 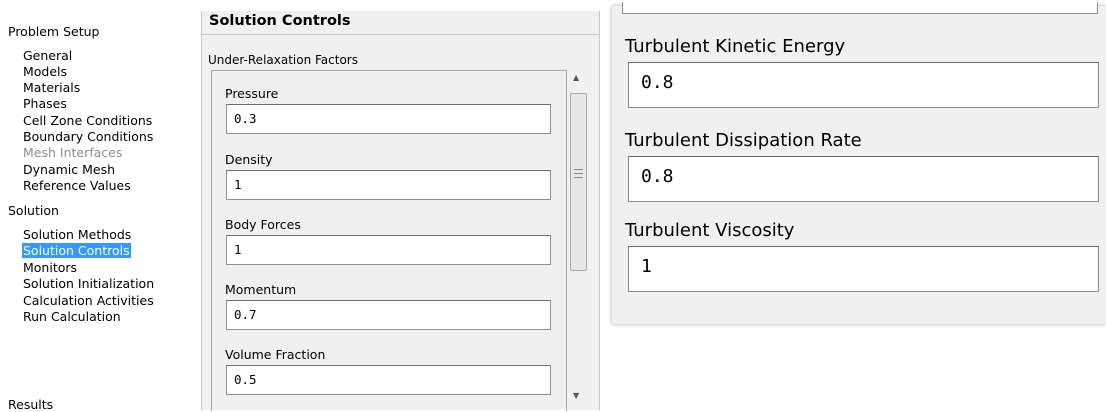 What do you see at coordinates (50, 267) in the screenshot?
I see `nav-item-monitors: Monitors` at bounding box center [50, 267].